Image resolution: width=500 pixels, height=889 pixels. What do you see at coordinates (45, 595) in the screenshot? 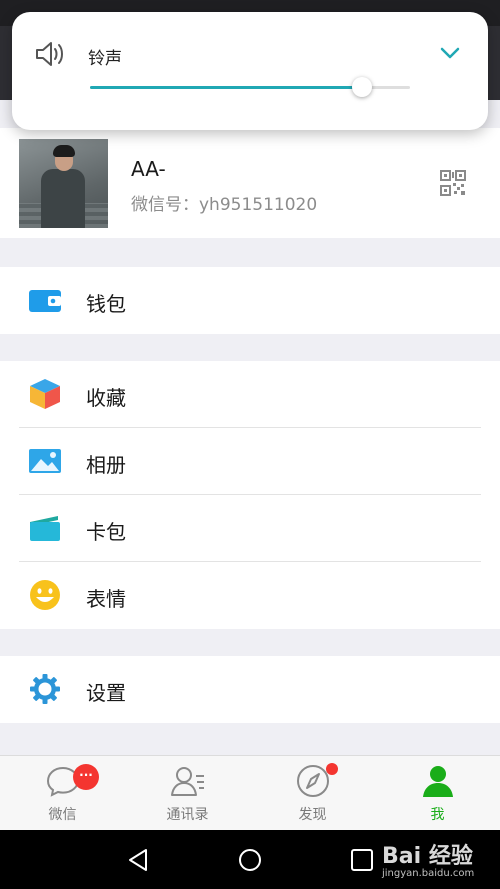
I see `smiley-face-icon` at bounding box center [45, 595].